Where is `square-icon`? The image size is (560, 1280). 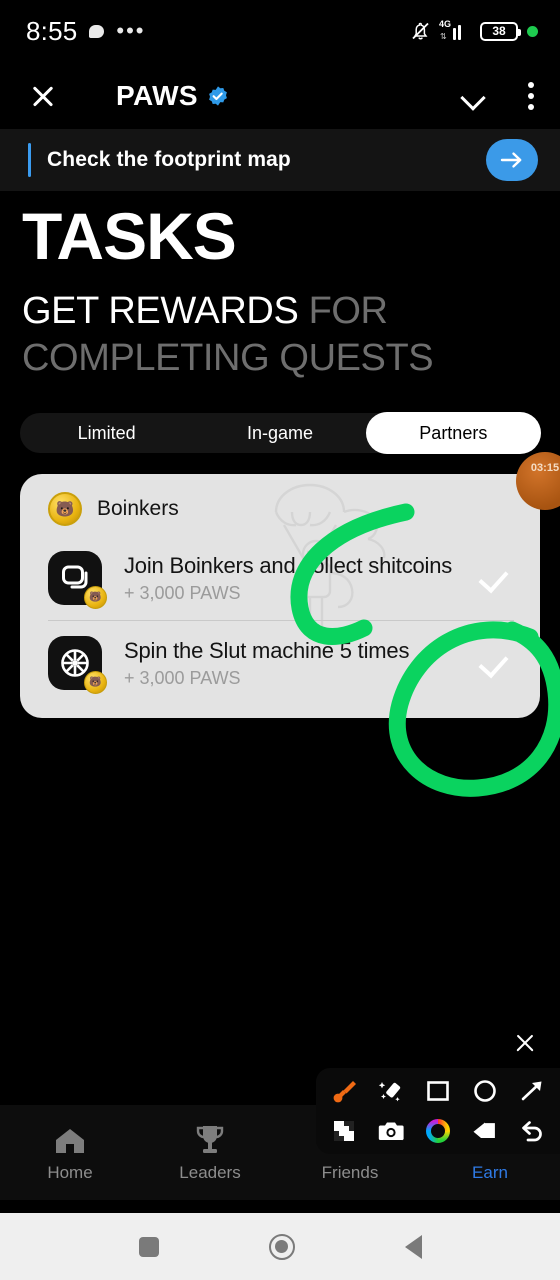
square-icon is located at coordinates (438, 1091).